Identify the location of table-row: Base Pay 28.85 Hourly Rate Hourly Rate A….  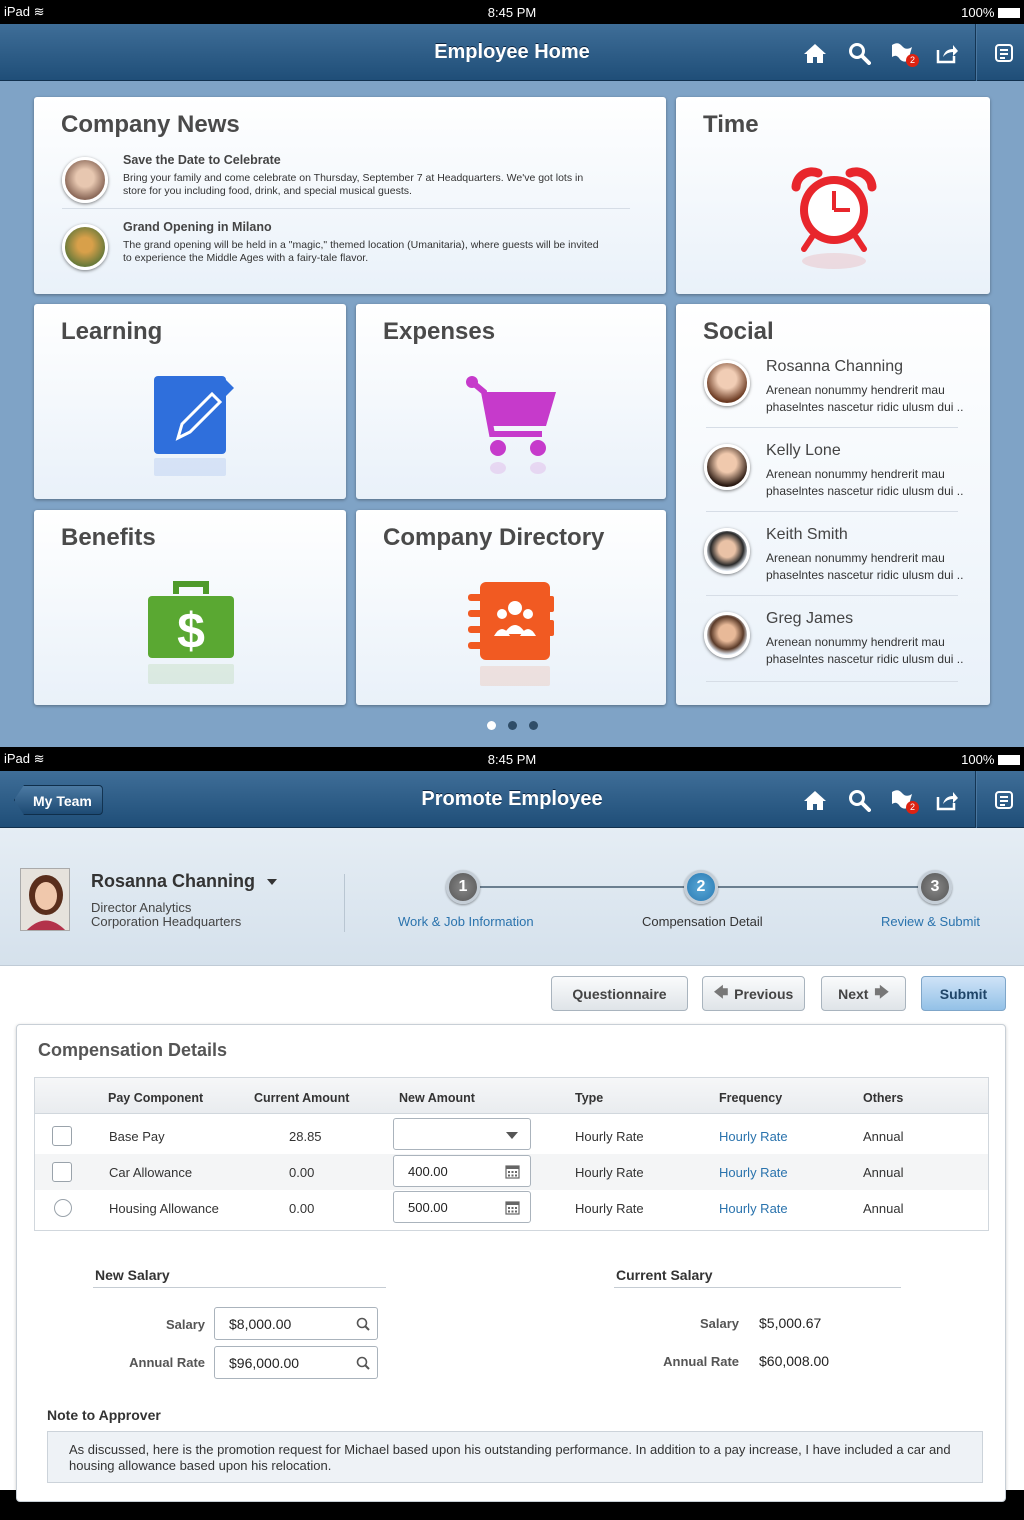
(511, 1136).